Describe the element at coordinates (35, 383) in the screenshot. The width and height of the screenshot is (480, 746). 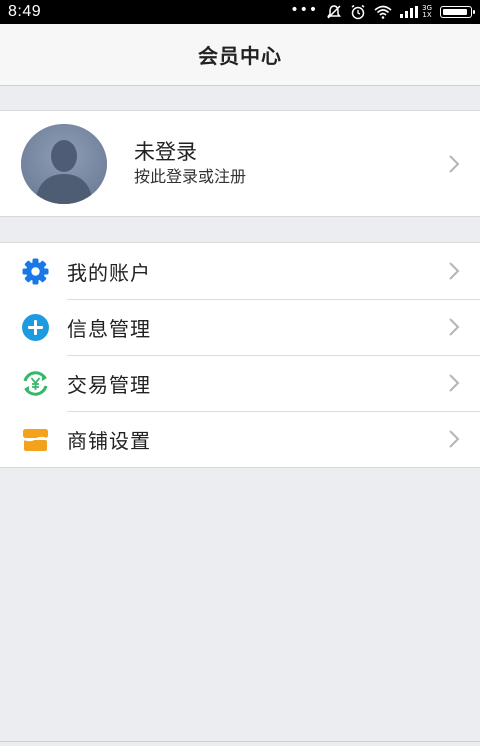
I see `yen-exchange-icon` at that location.